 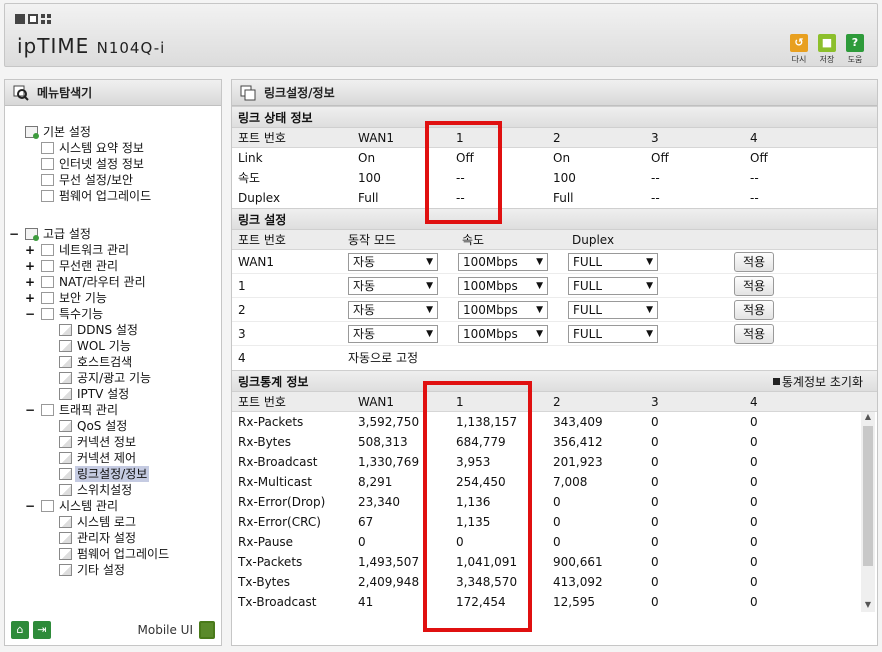 I want to click on menu-item-special: DDNS 설정, so click(x=113, y=330).